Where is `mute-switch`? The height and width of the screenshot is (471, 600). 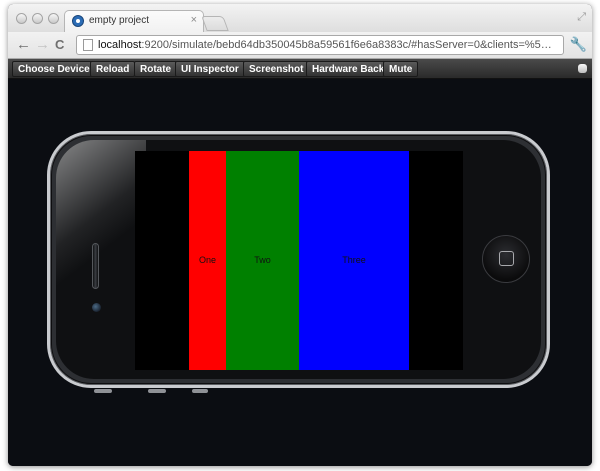
mute-switch is located at coordinates (200, 391).